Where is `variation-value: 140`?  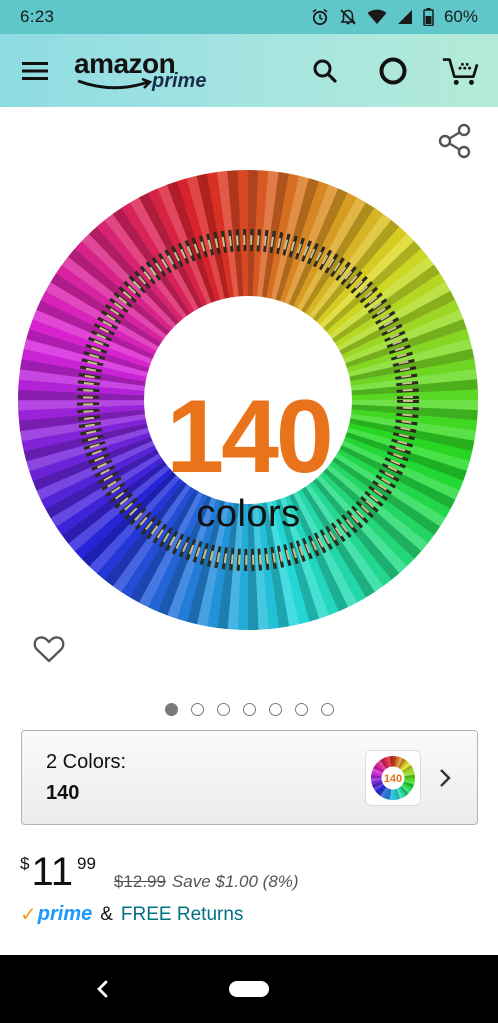
variation-value: 140 is located at coordinates (63, 792).